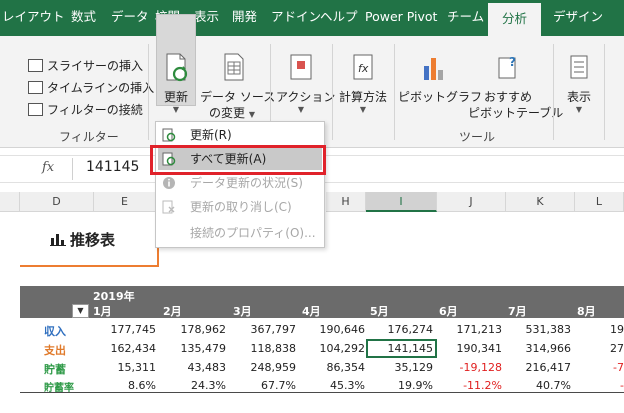 This screenshot has width=624, height=413. What do you see at coordinates (471, 202) in the screenshot?
I see `column-header-j: J` at bounding box center [471, 202].